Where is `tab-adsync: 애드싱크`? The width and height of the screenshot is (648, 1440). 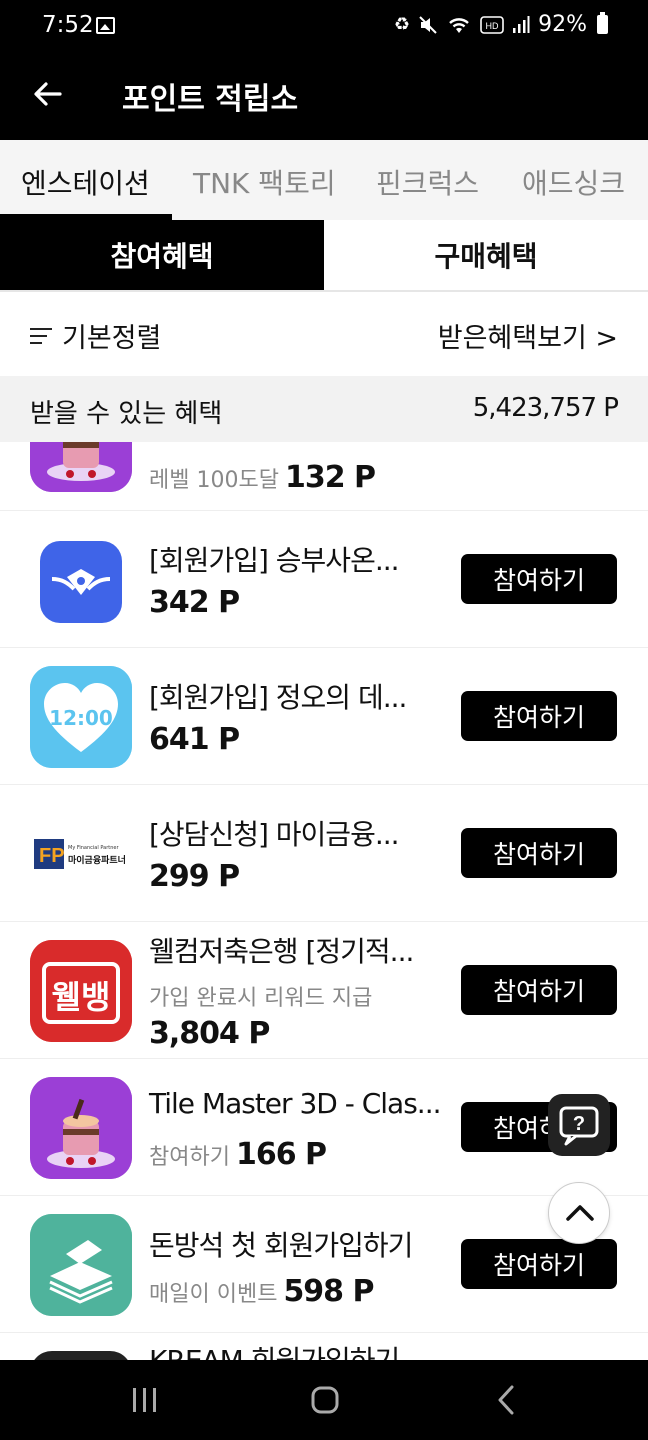
tab-adsync: 애드싱크 is located at coordinates (573, 182).